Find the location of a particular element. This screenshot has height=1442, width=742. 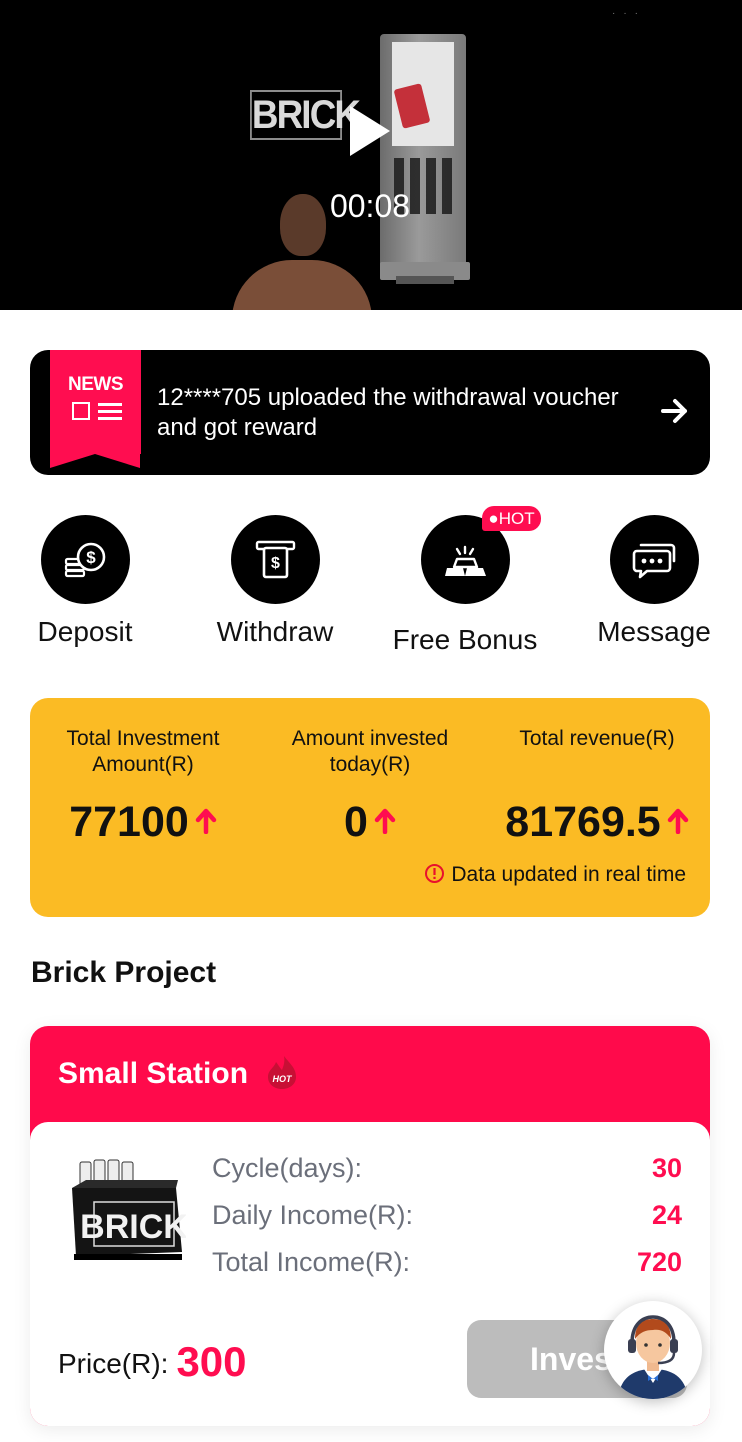

gold-bars-icon is located at coordinates (465, 560).